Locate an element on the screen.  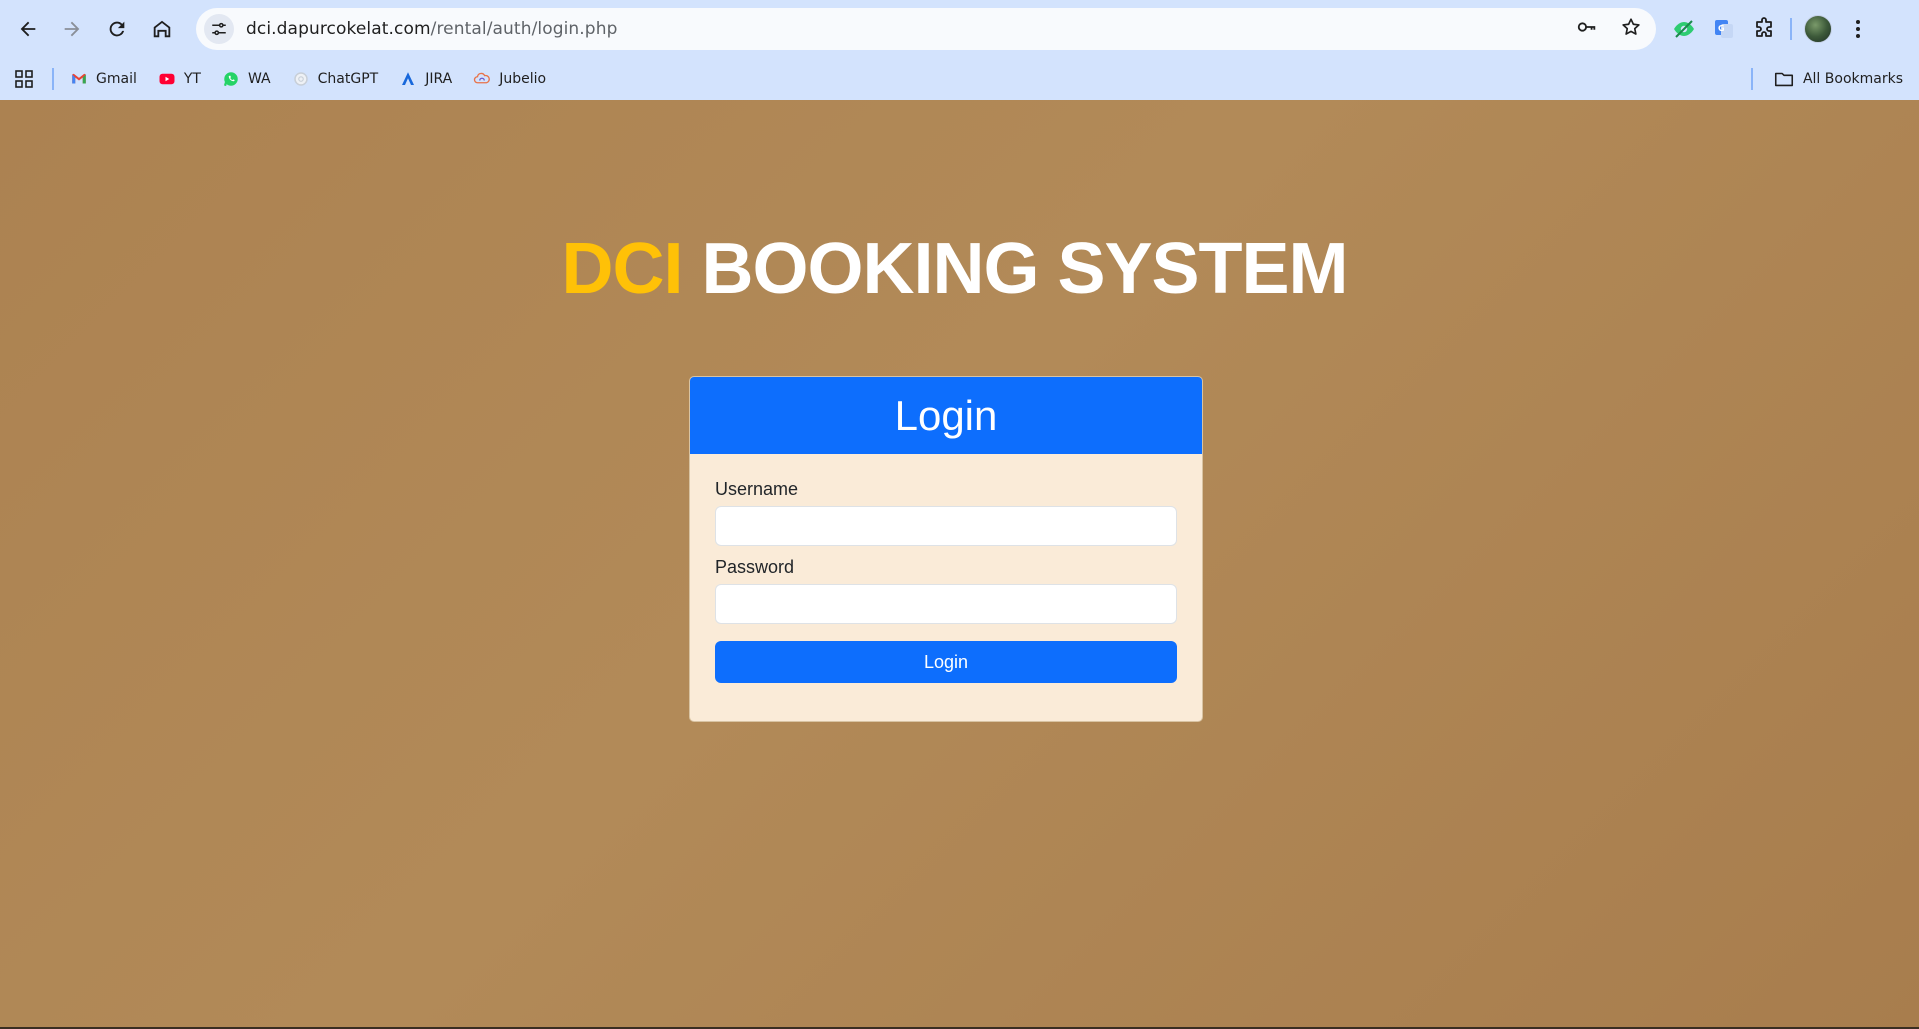
title-rest: BOOKING SYSTEM is located at coordinates (1024, 269).